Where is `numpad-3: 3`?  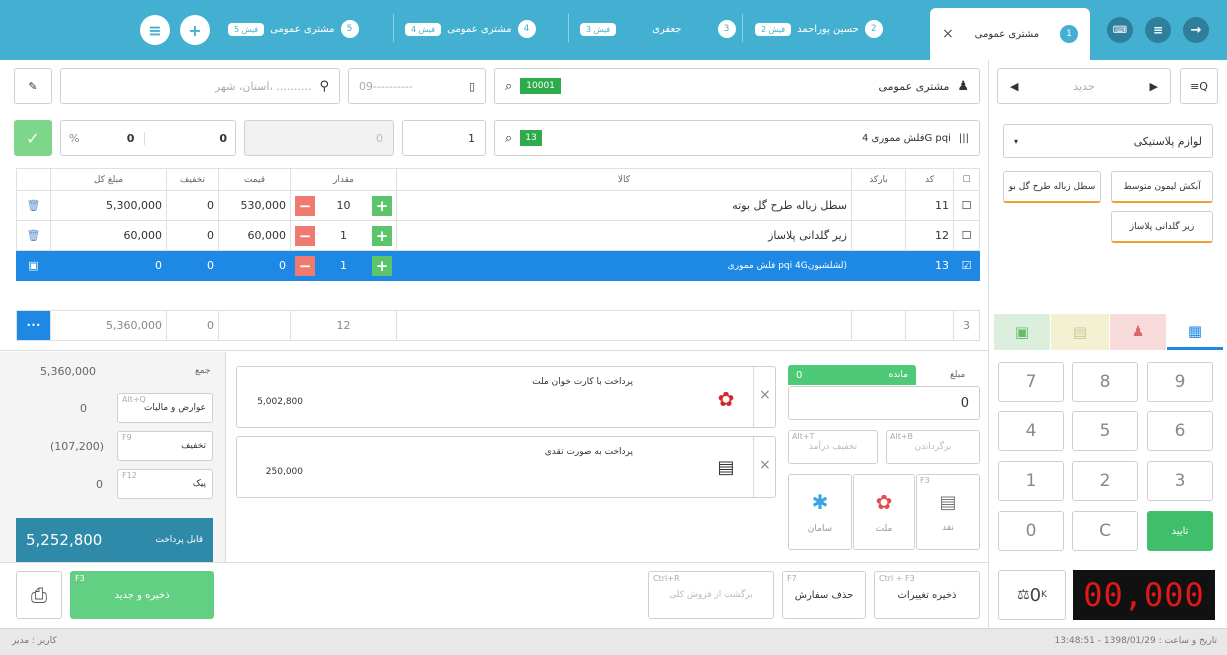 numpad-3: 3 is located at coordinates (1180, 481).